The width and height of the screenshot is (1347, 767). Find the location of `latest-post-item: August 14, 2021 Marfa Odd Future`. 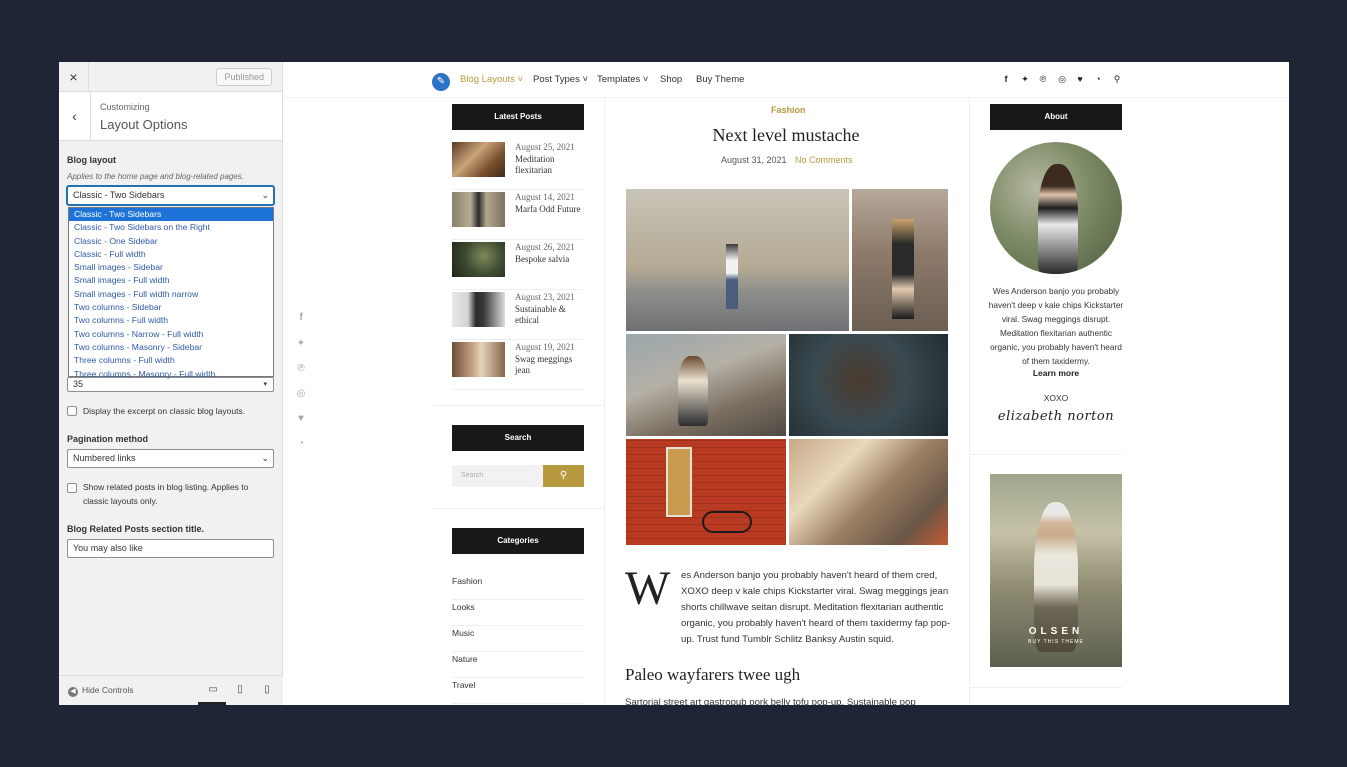

latest-post-item: August 14, 2021 Marfa Odd Future is located at coordinates (518, 216).